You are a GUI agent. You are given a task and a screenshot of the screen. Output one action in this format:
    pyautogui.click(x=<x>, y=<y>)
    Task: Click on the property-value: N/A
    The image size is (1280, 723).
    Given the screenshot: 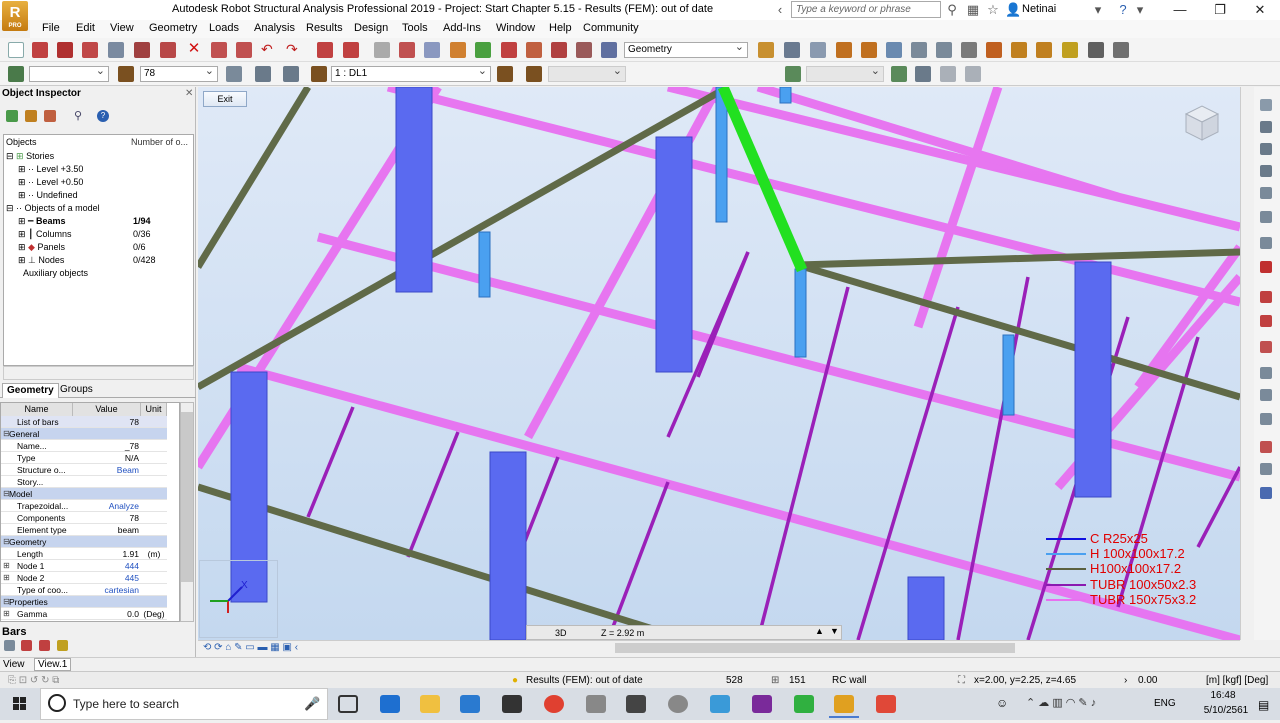 What is the action you would take?
    pyautogui.click(x=107, y=458)
    